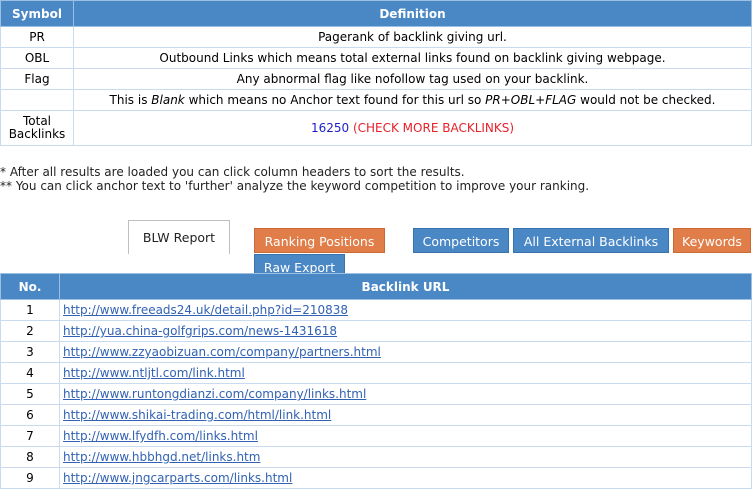 This screenshot has height=489, width=752. What do you see at coordinates (30, 457) in the screenshot?
I see `row-number: 8` at bounding box center [30, 457].